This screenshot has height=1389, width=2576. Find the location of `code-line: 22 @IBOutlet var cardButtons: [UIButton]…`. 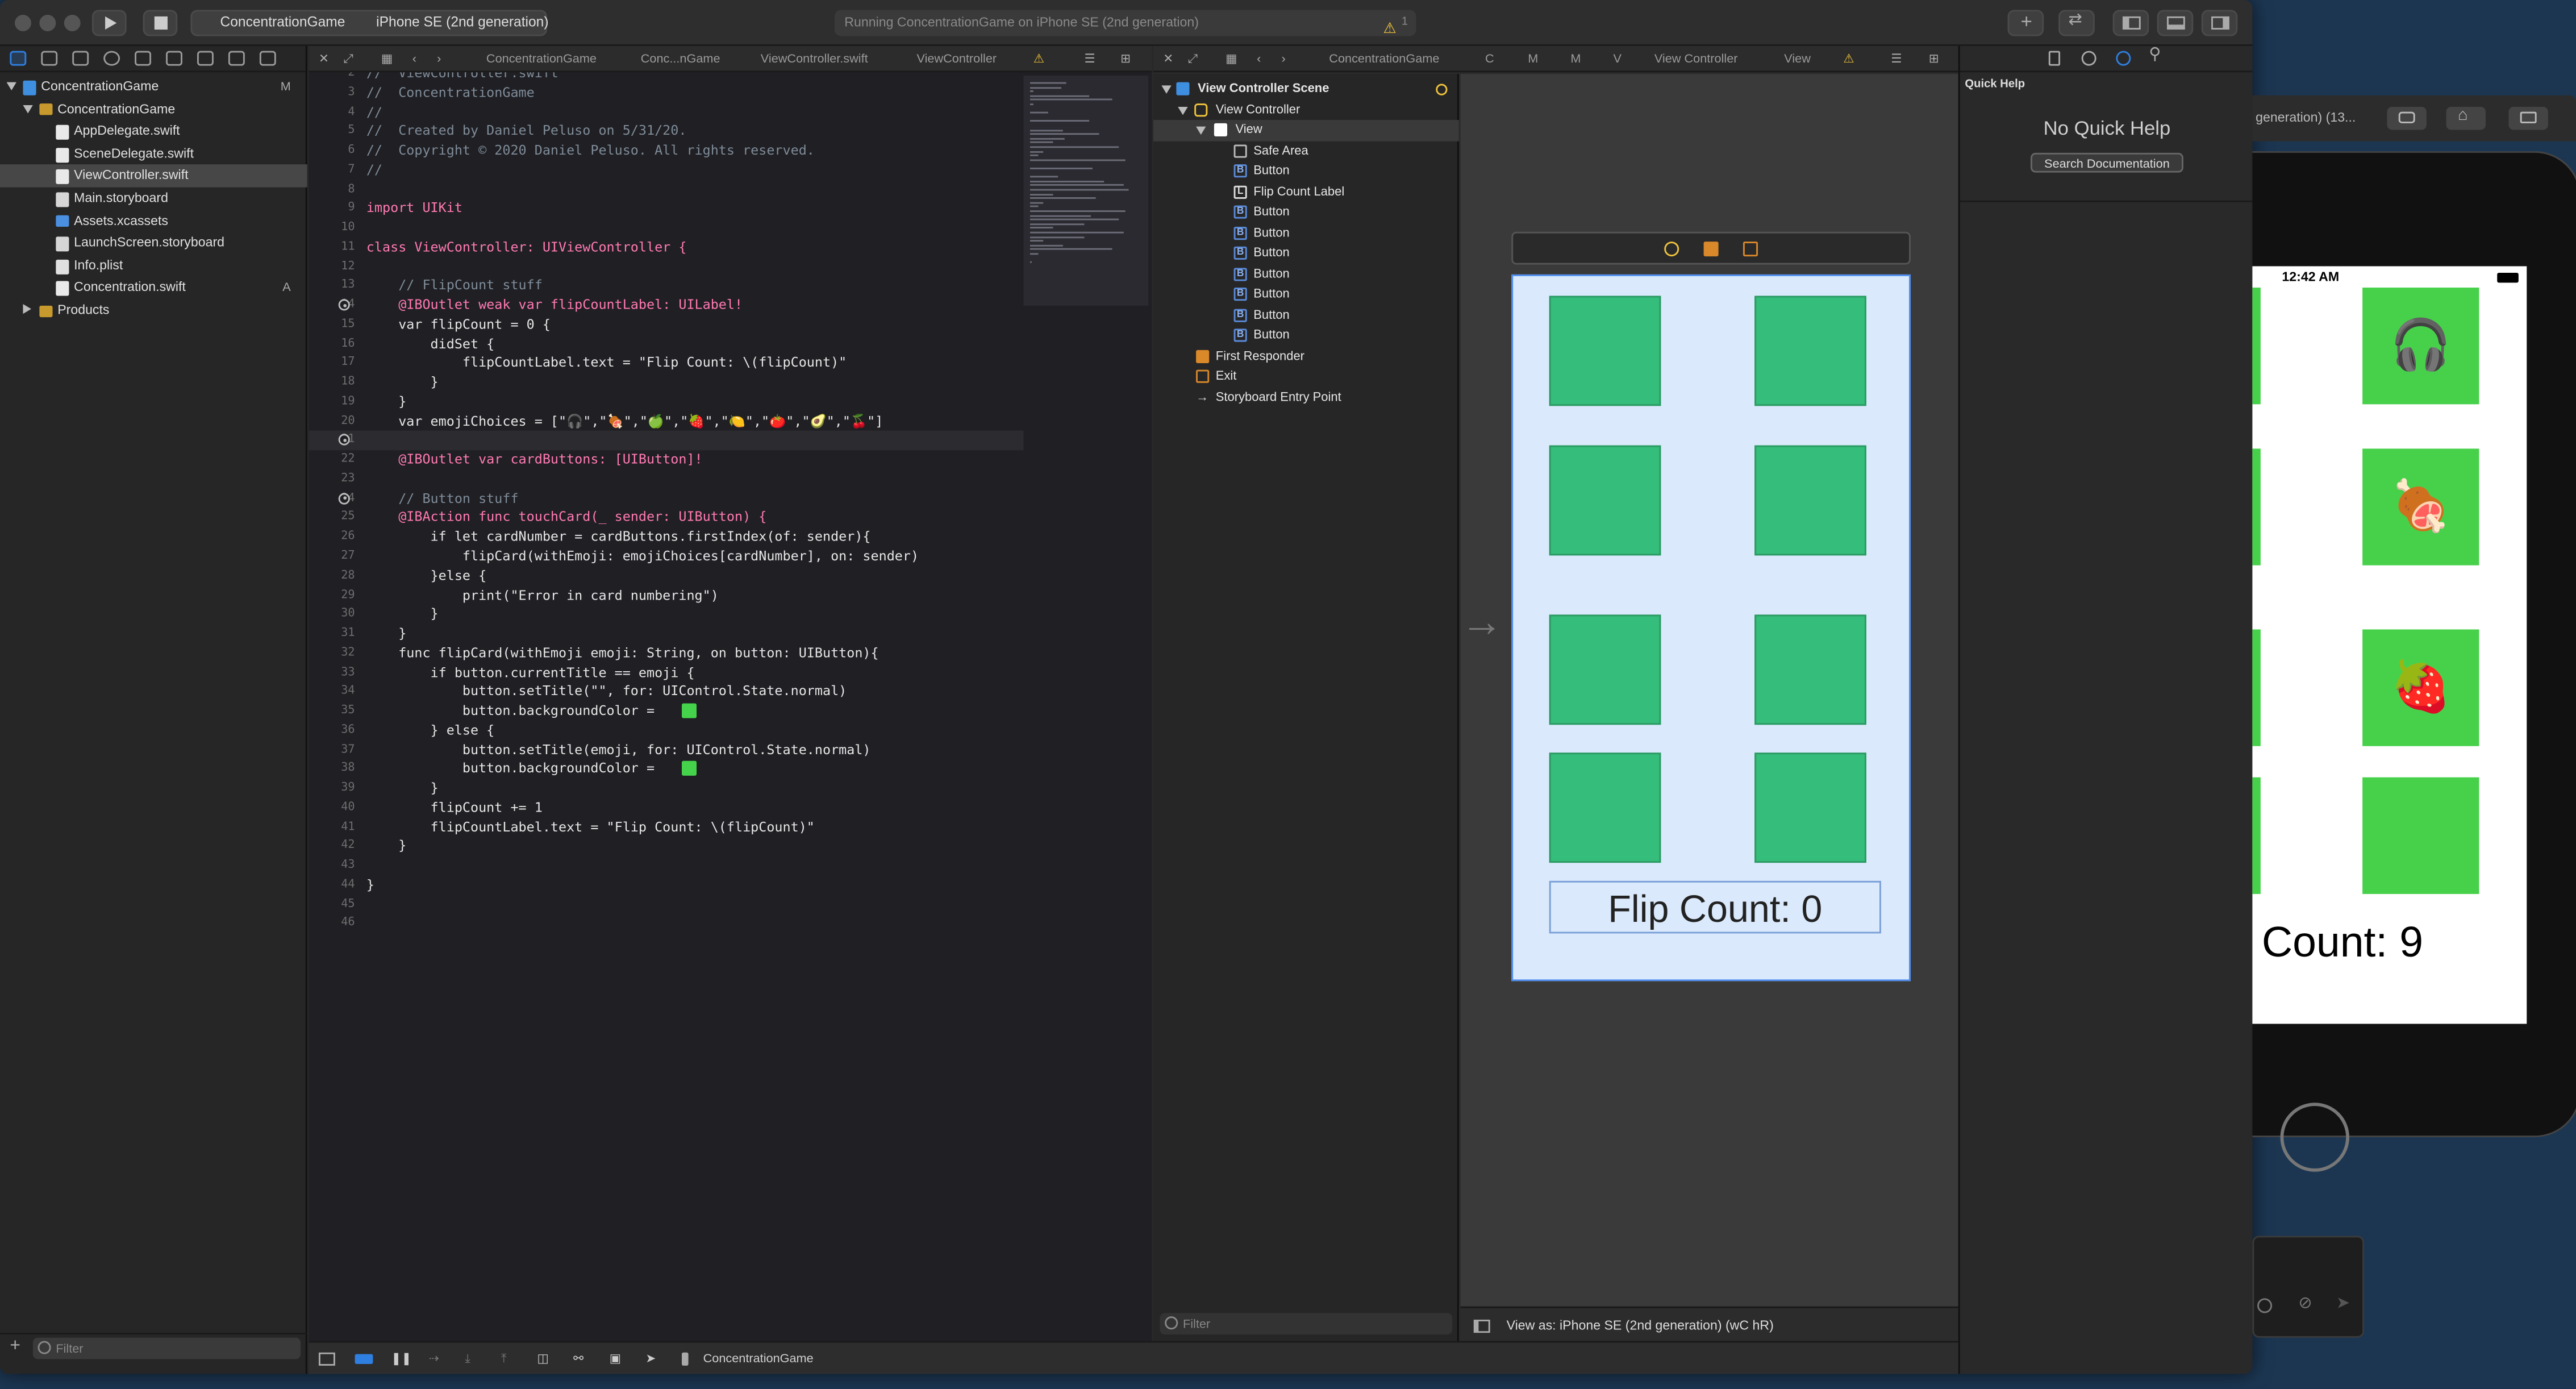

code-line: 22 @IBOutlet var cardButtons: [UIButton]… is located at coordinates (666, 460).